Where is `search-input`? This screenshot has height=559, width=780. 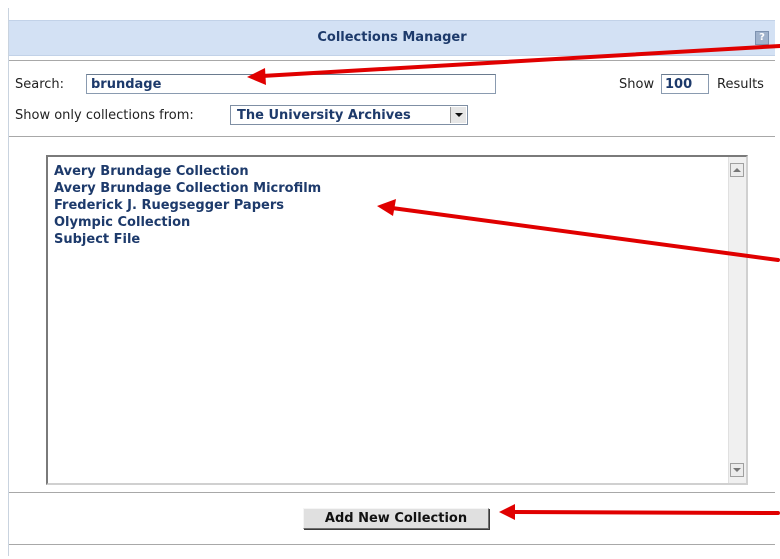
search-input is located at coordinates (291, 84).